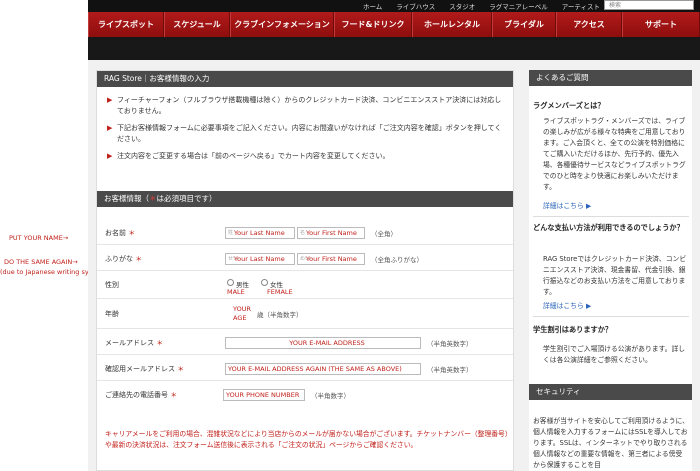 This screenshot has width=700, height=471. What do you see at coordinates (260, 259) in the screenshot?
I see `kana-last-input: せい Your Last Name` at bounding box center [260, 259].